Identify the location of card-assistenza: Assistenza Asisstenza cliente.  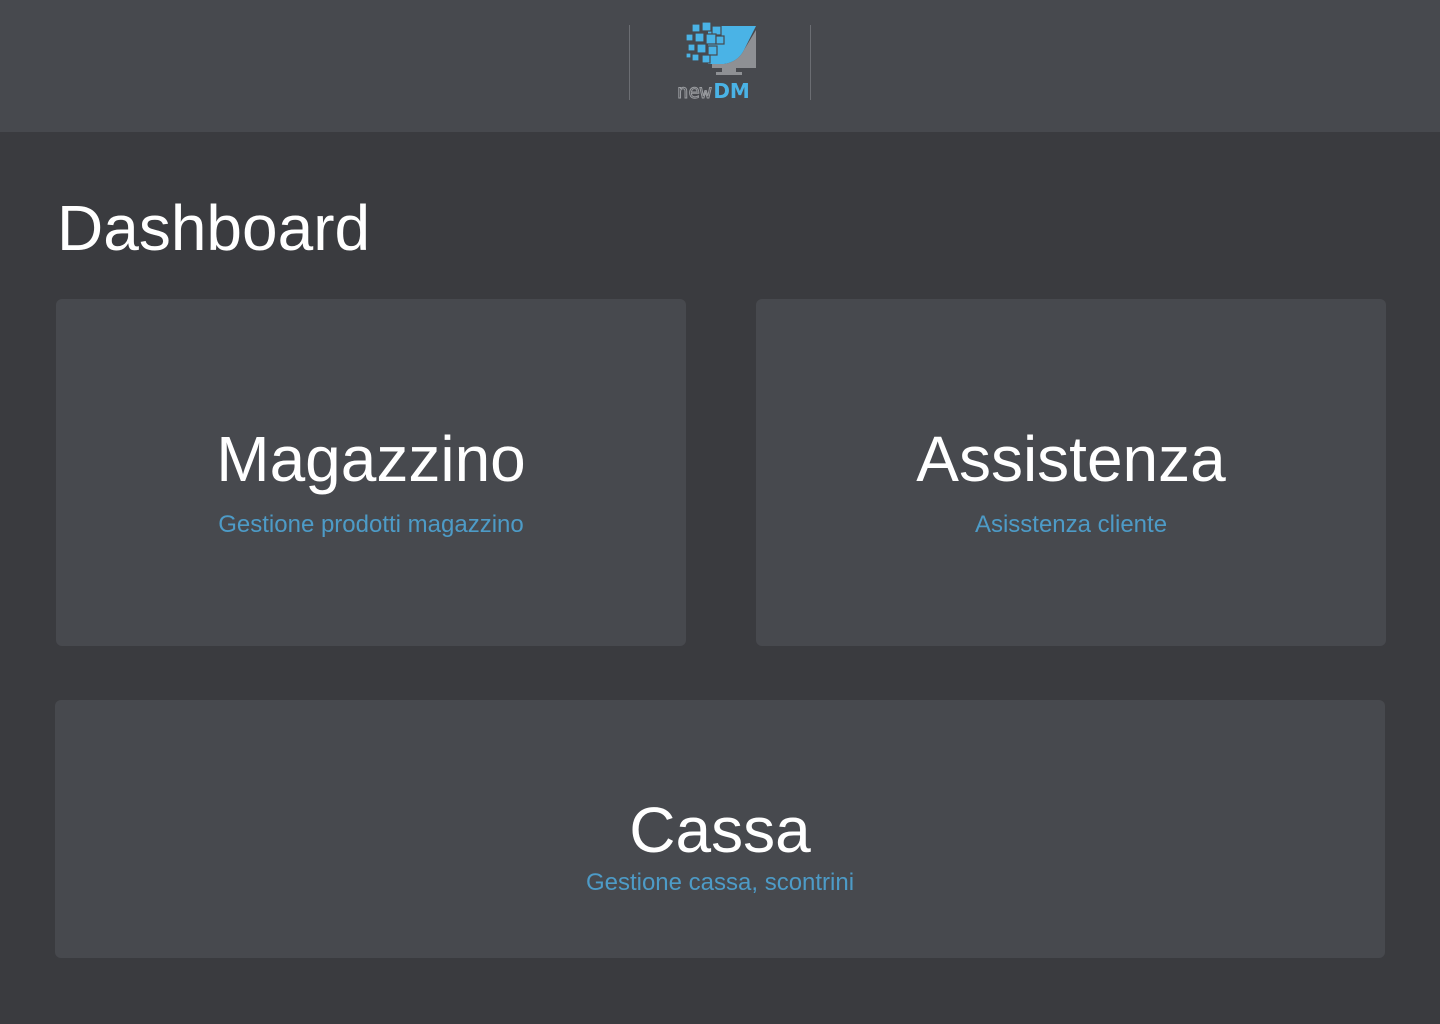
(1071, 472).